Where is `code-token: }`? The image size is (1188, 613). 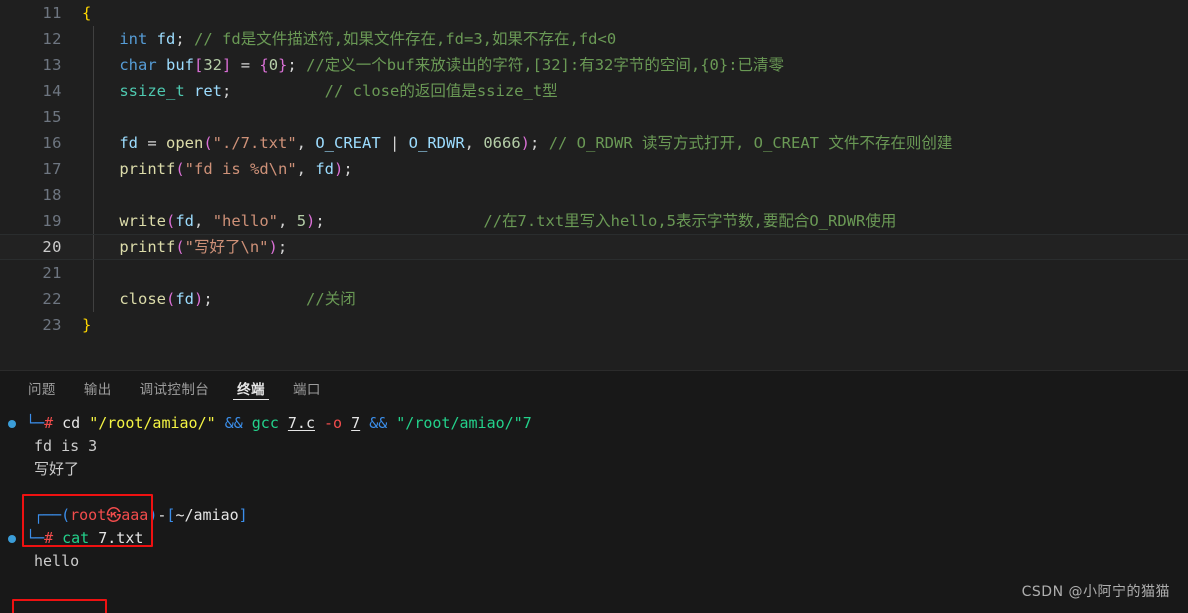
code-token: } is located at coordinates (283, 65).